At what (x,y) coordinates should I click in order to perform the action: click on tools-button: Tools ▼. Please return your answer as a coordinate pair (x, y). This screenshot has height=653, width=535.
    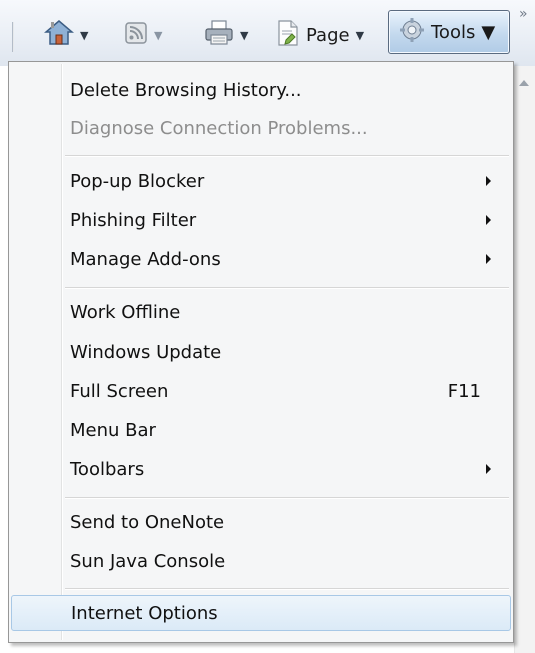
    Looking at the image, I should click on (449, 32).